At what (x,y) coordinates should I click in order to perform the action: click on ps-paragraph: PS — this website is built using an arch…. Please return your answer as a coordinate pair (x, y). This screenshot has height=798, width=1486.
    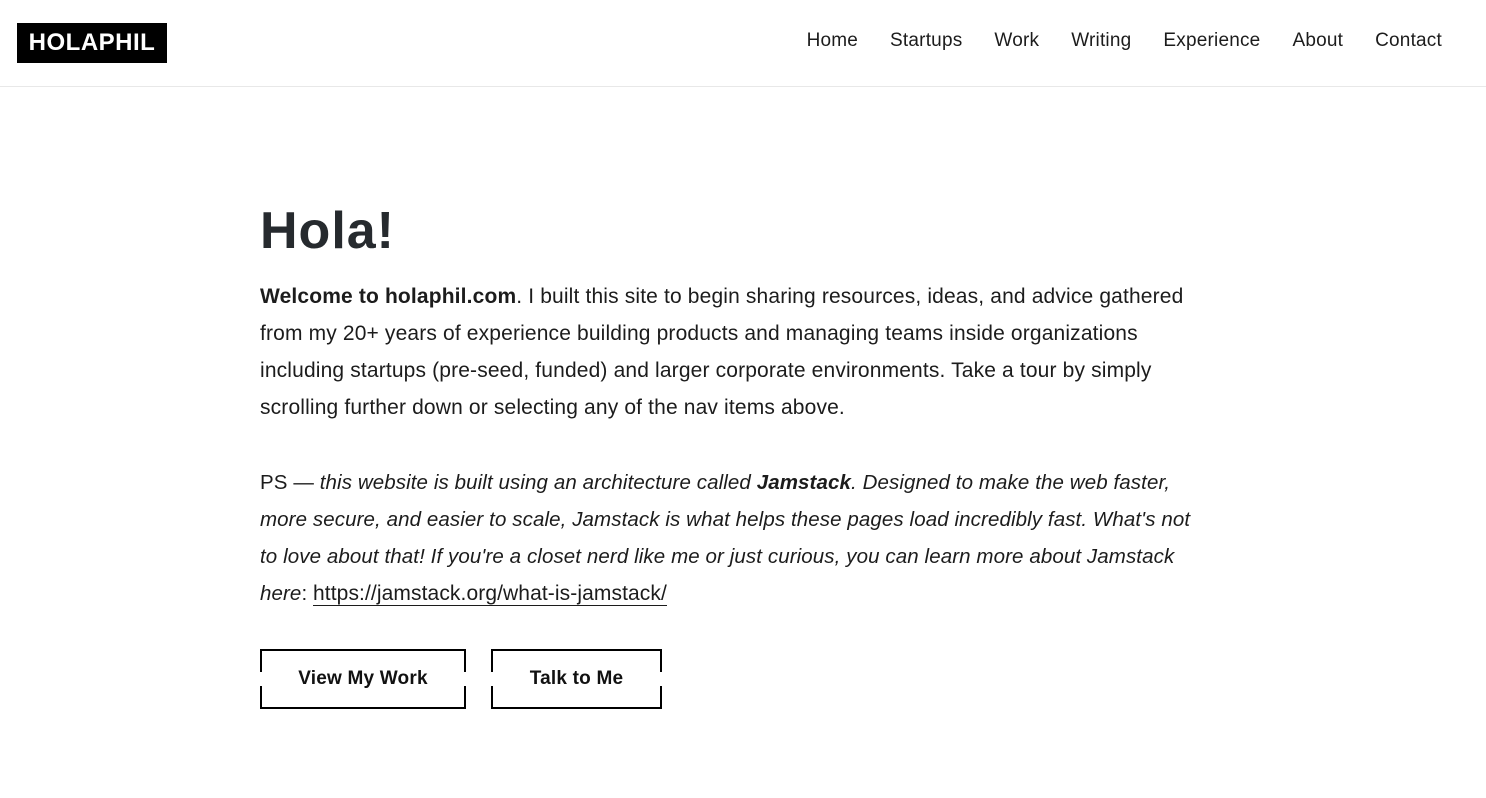
    Looking at the image, I should click on (735, 538).